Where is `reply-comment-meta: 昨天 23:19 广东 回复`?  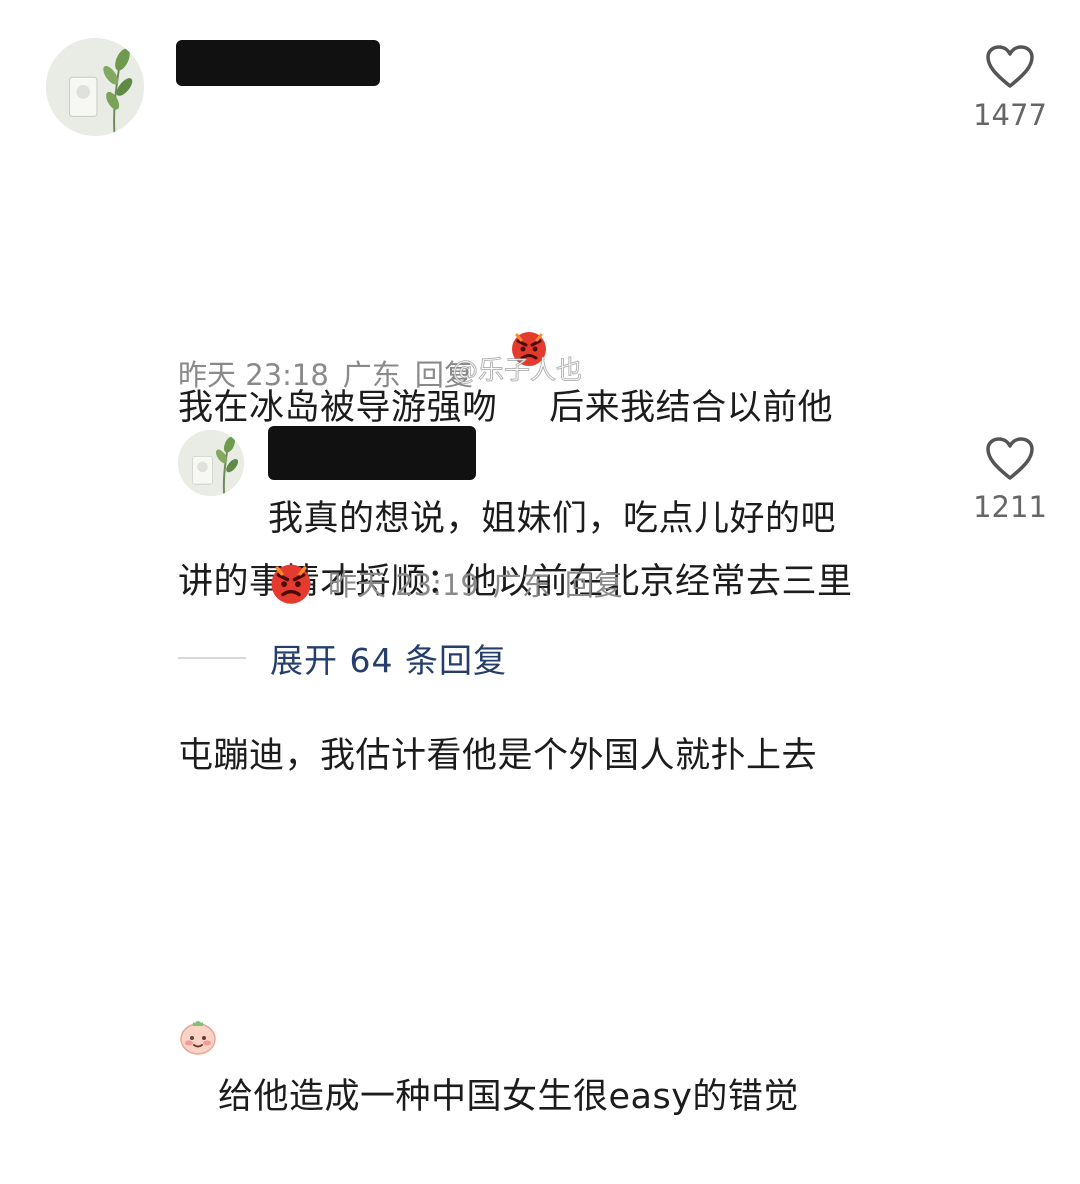
reply-comment-meta: 昨天 23:19 广东 回复 is located at coordinates (445, 583).